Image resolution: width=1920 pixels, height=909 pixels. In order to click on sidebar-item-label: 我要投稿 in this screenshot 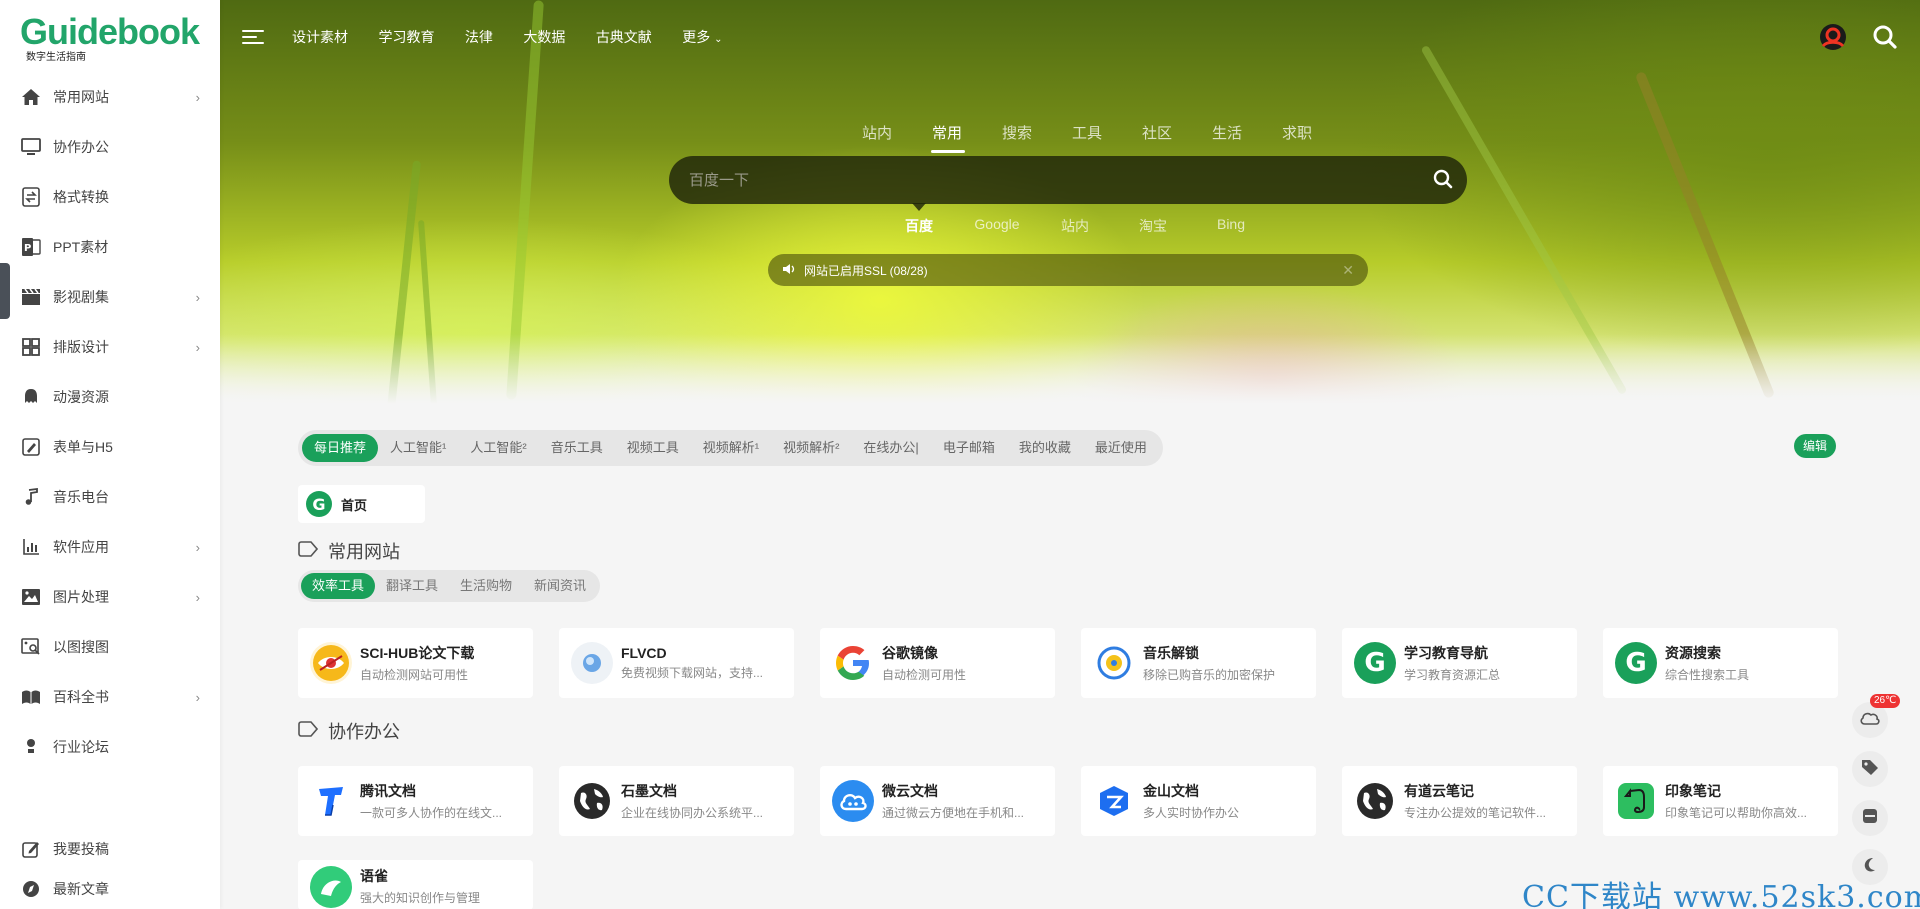, I will do `click(81, 849)`.